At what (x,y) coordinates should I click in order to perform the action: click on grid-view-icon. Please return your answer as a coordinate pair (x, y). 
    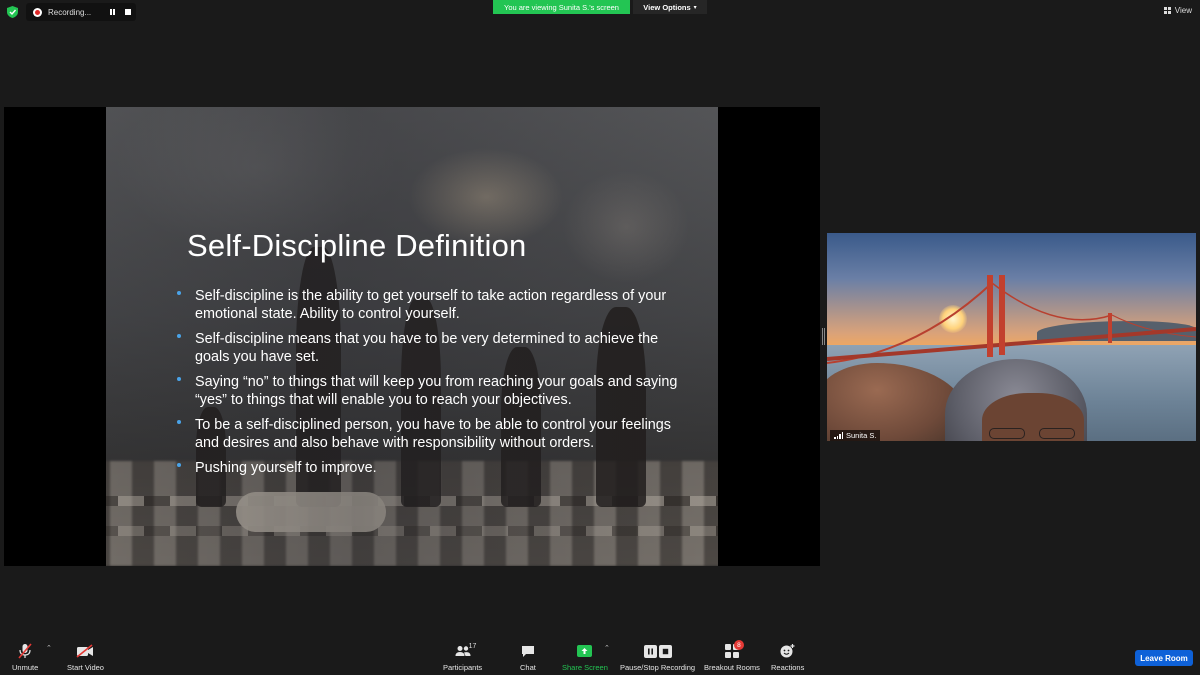
    Looking at the image, I should click on (1167, 10).